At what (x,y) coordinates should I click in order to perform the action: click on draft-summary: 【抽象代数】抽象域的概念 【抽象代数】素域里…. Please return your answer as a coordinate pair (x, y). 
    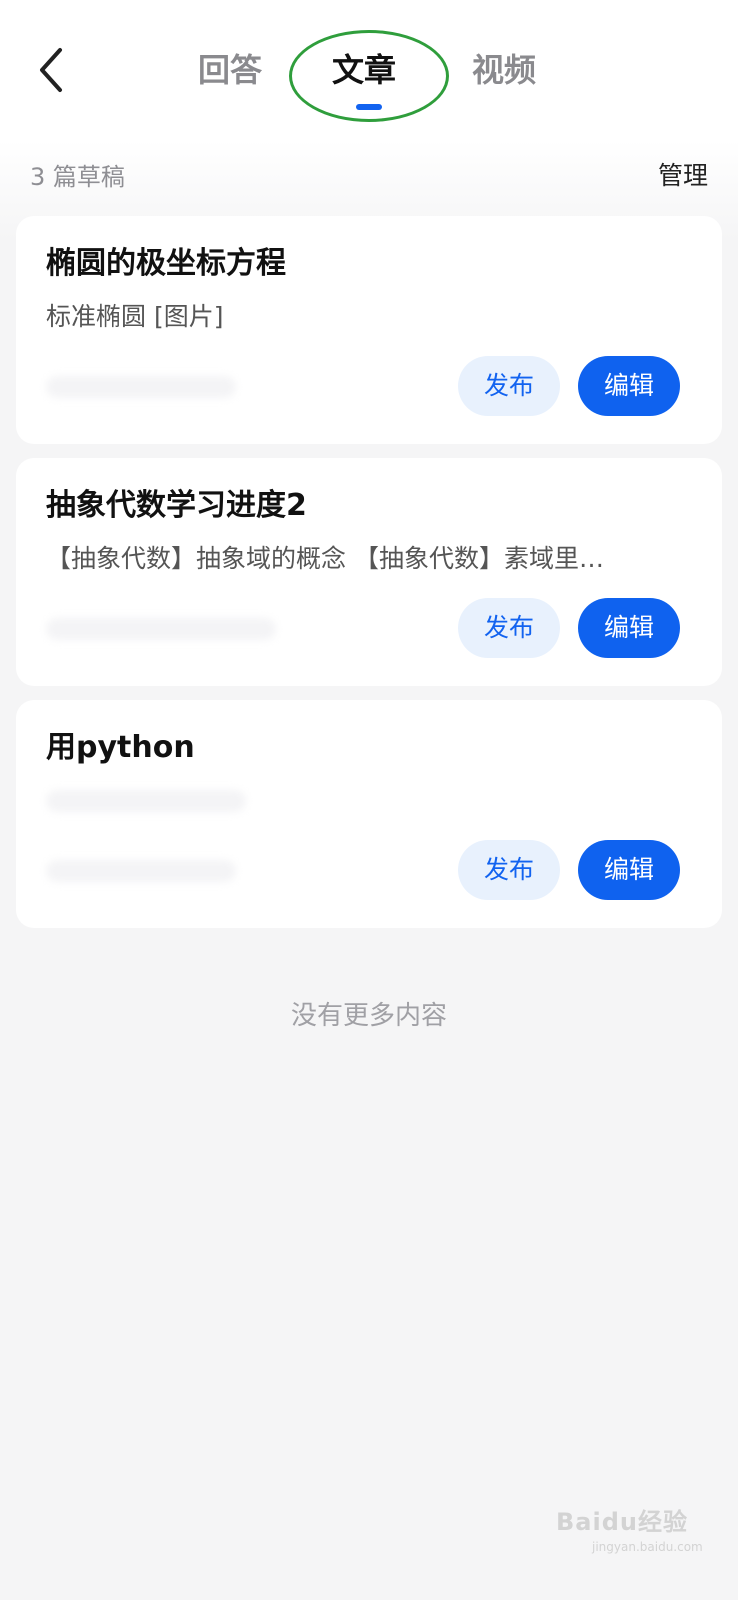
    Looking at the image, I should click on (325, 558).